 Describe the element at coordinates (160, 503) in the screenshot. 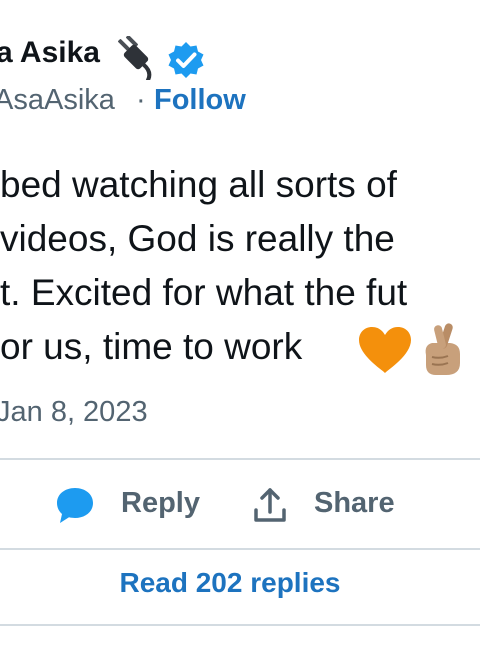

I see `reply-button: Reply` at that location.